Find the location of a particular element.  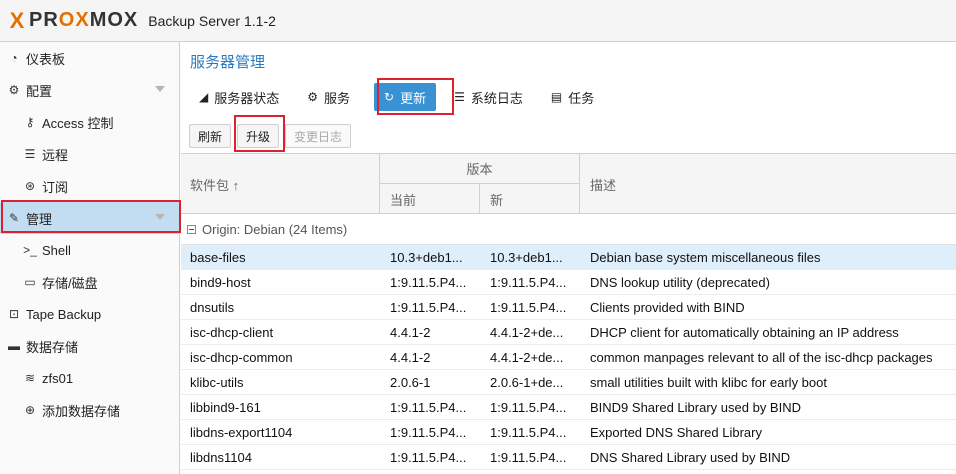

sidebar-item-zfs01: ≋ zfs01 is located at coordinates (89, 378).